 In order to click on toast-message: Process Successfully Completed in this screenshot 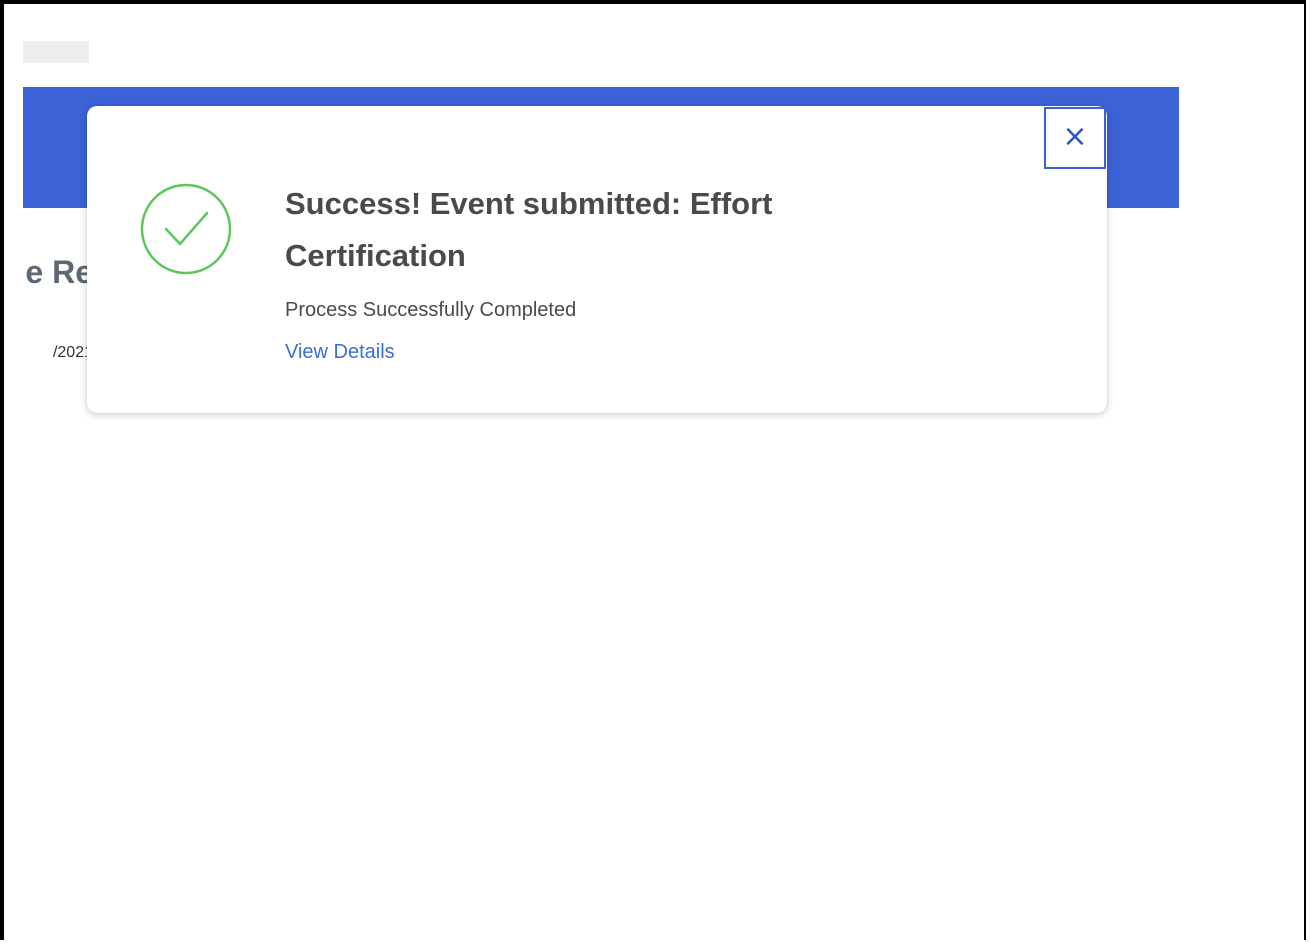, I will do `click(431, 310)`.